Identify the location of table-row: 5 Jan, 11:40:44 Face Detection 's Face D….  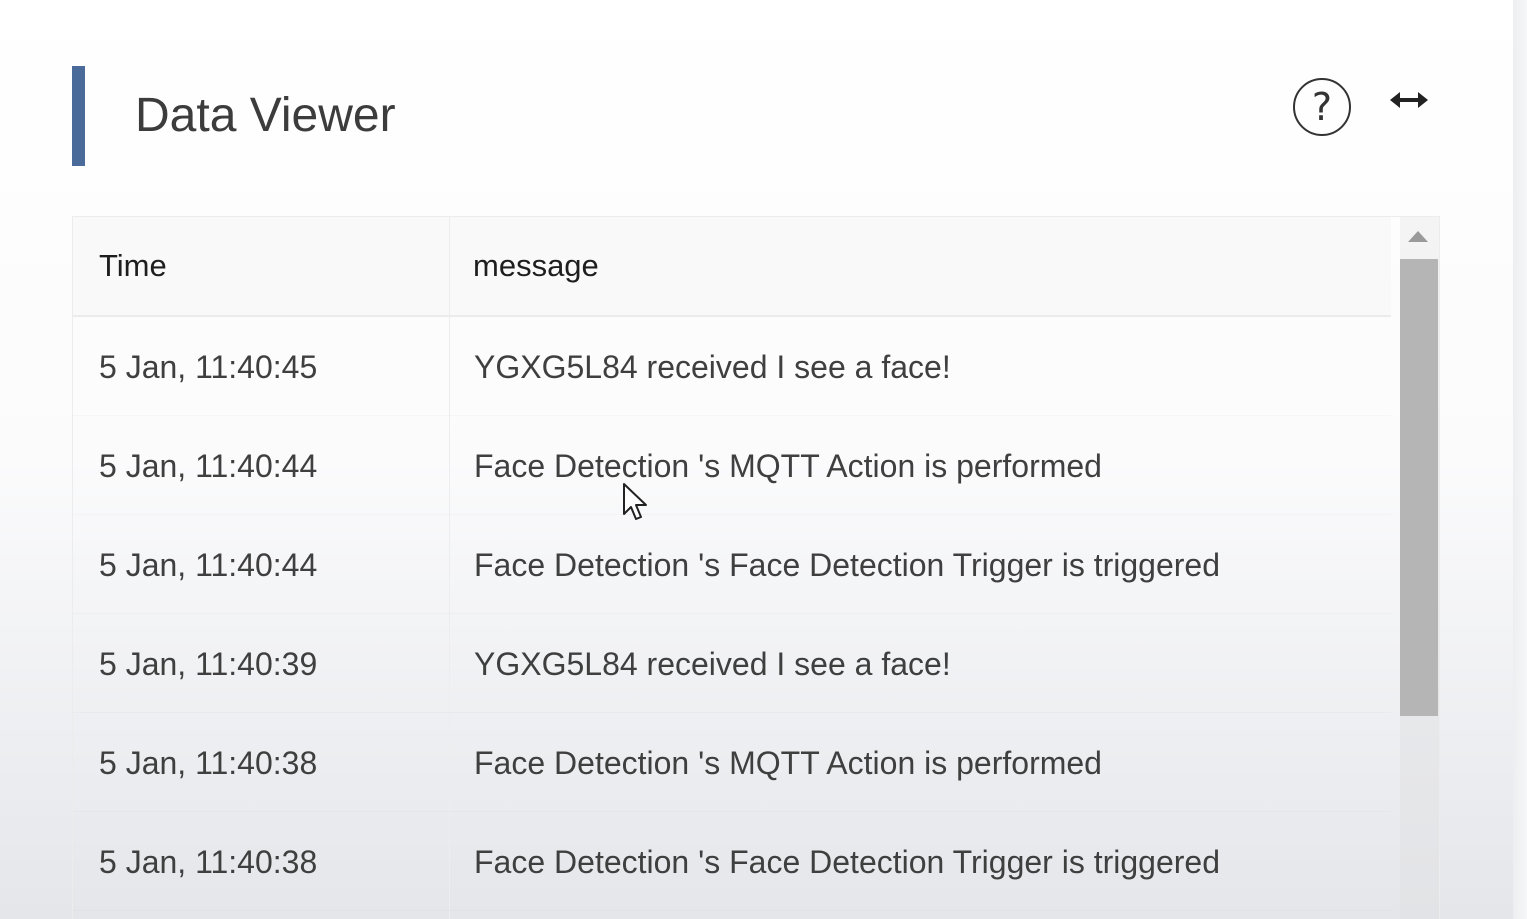
(732, 564).